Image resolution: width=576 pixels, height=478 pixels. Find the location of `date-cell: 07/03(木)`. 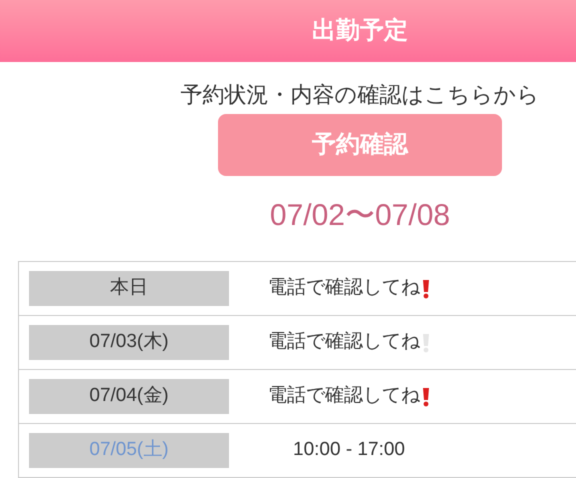

date-cell: 07/03(木) is located at coordinates (129, 342).